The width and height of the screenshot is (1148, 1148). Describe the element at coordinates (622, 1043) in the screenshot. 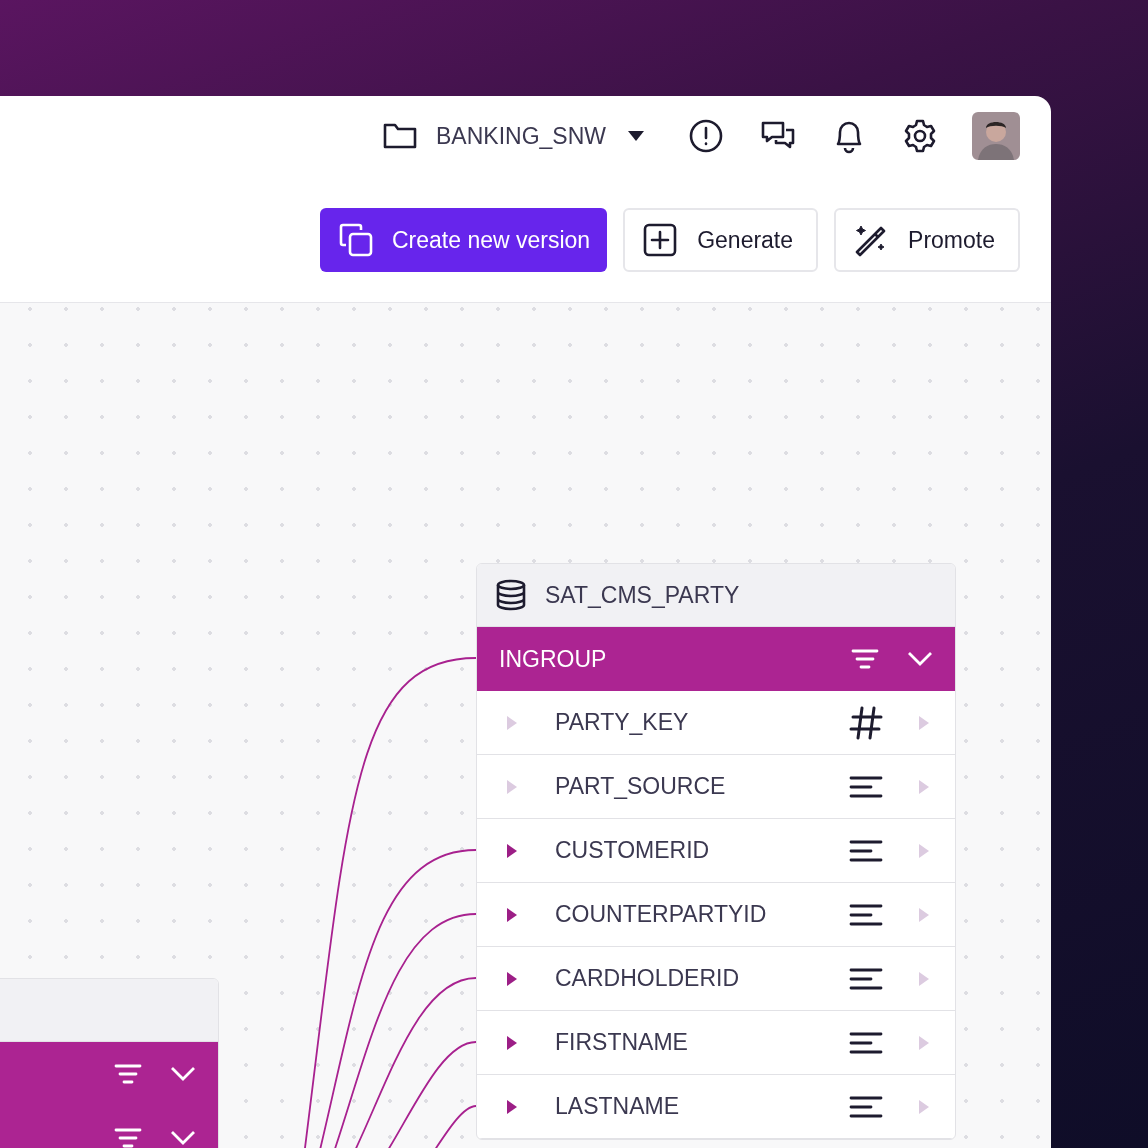

I see `column-name: FIRSTNAME` at that location.